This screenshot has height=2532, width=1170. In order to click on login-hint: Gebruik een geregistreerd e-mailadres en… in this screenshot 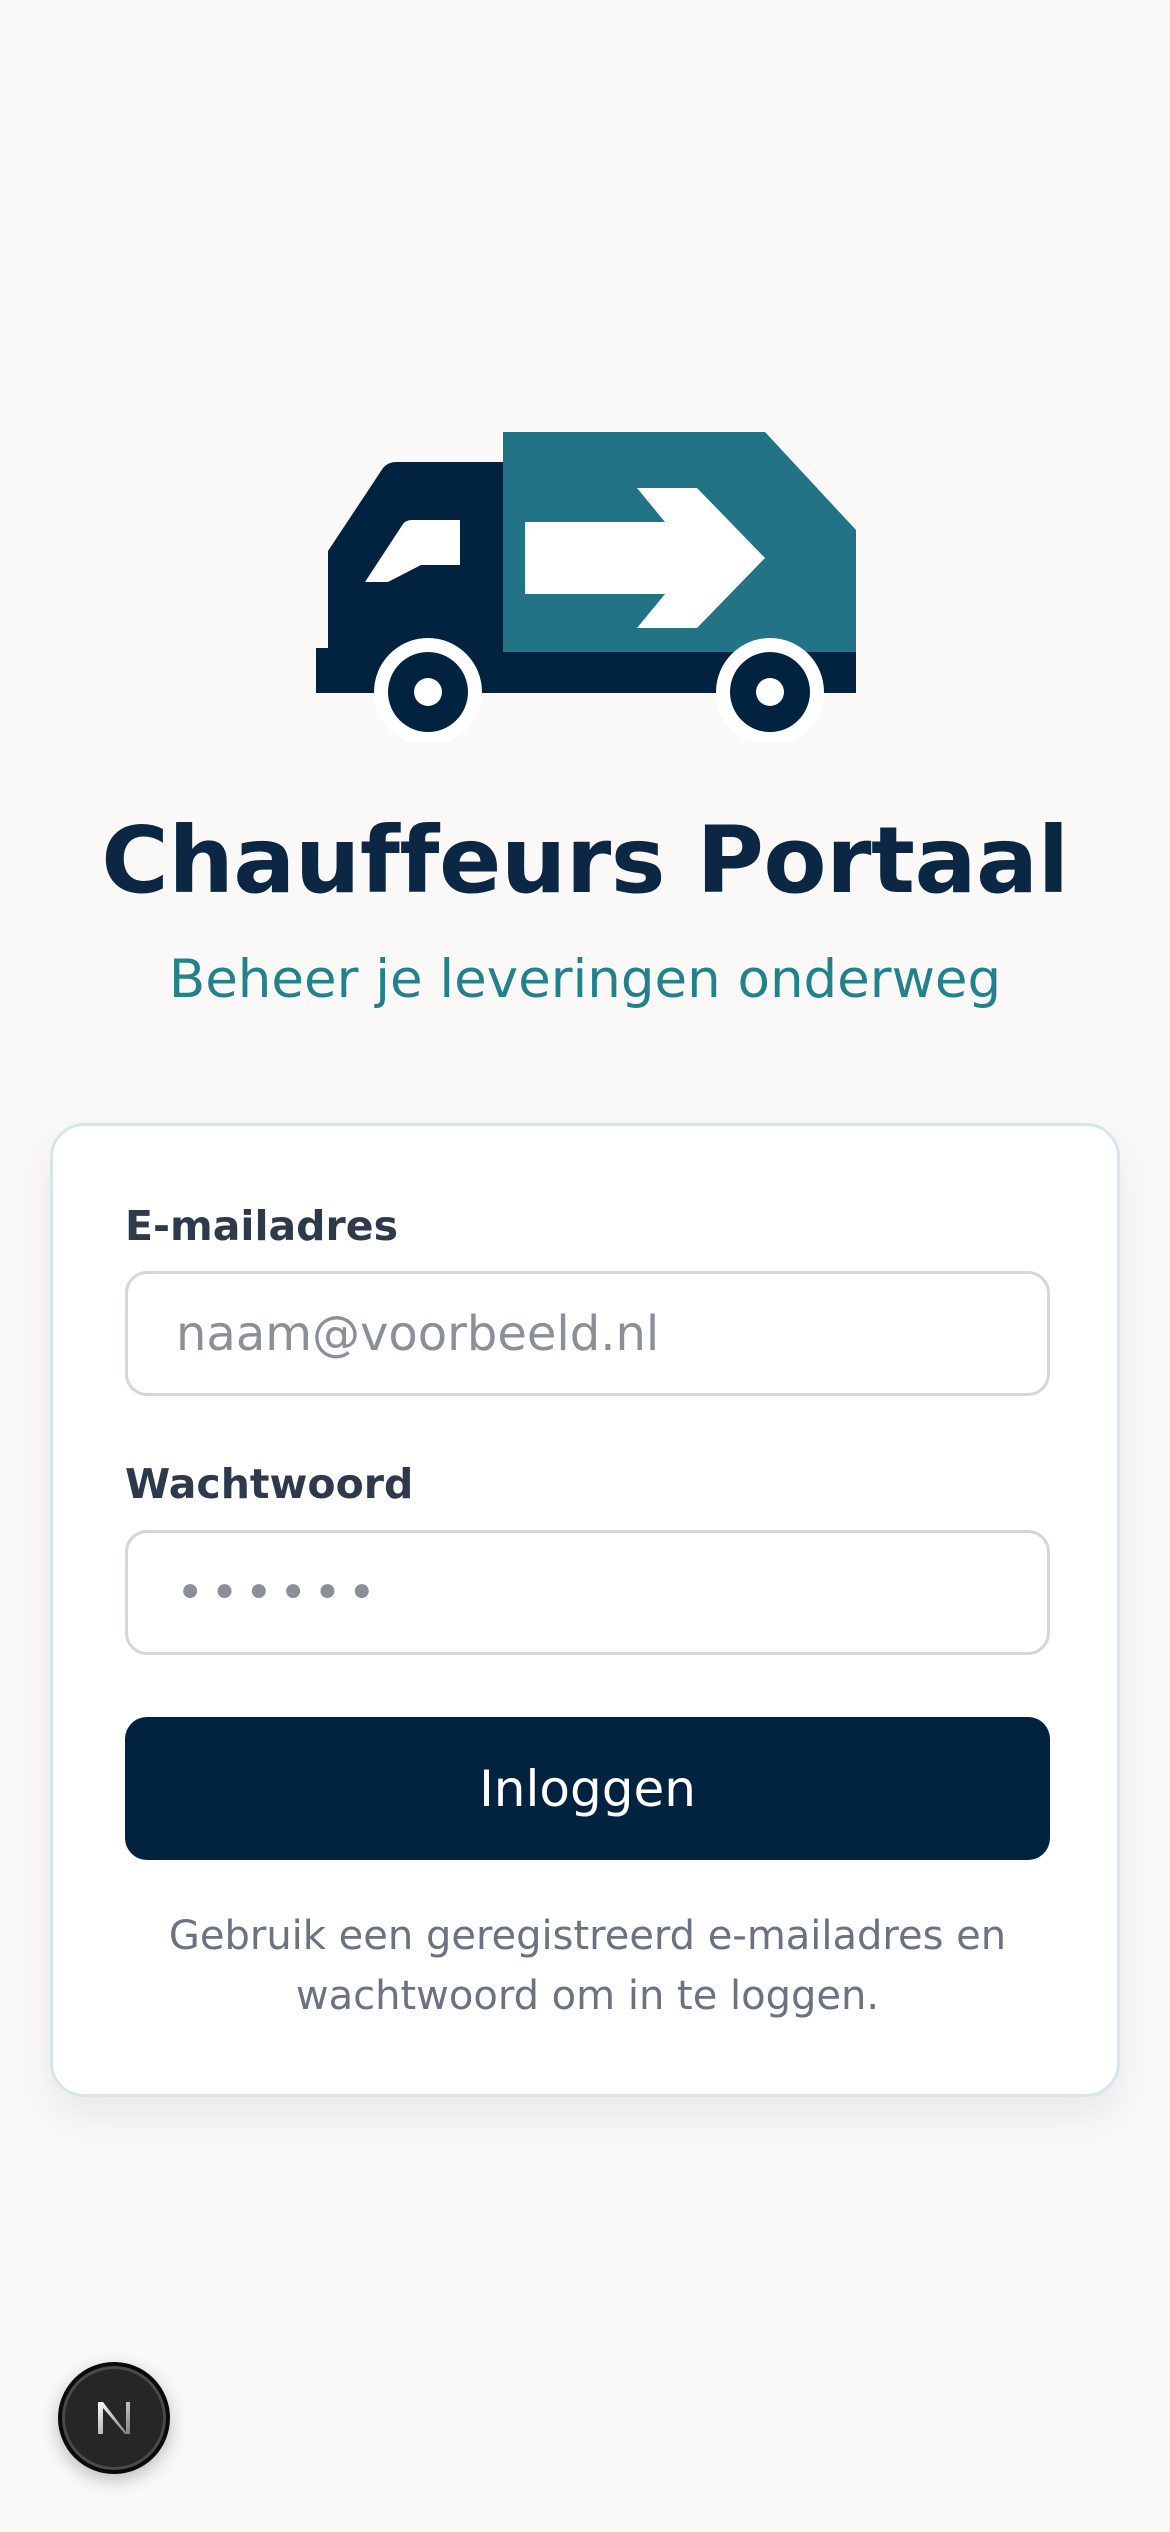, I will do `click(587, 1966)`.